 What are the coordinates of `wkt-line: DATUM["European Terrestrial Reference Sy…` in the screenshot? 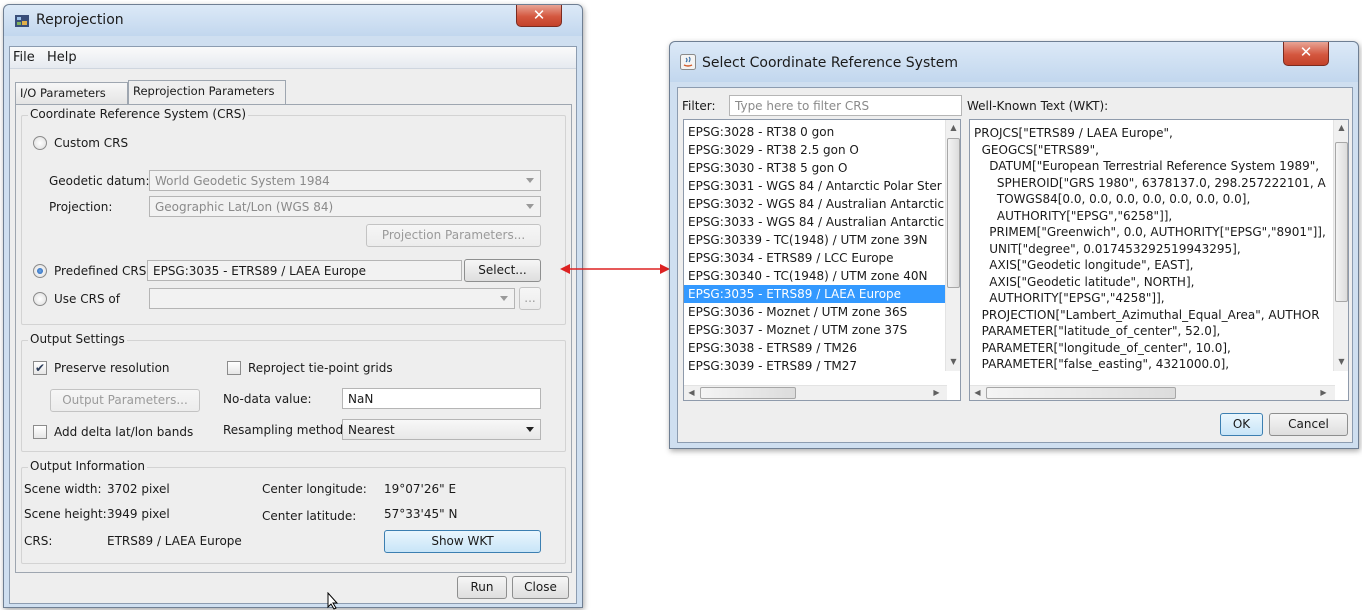 It's located at (1147, 166).